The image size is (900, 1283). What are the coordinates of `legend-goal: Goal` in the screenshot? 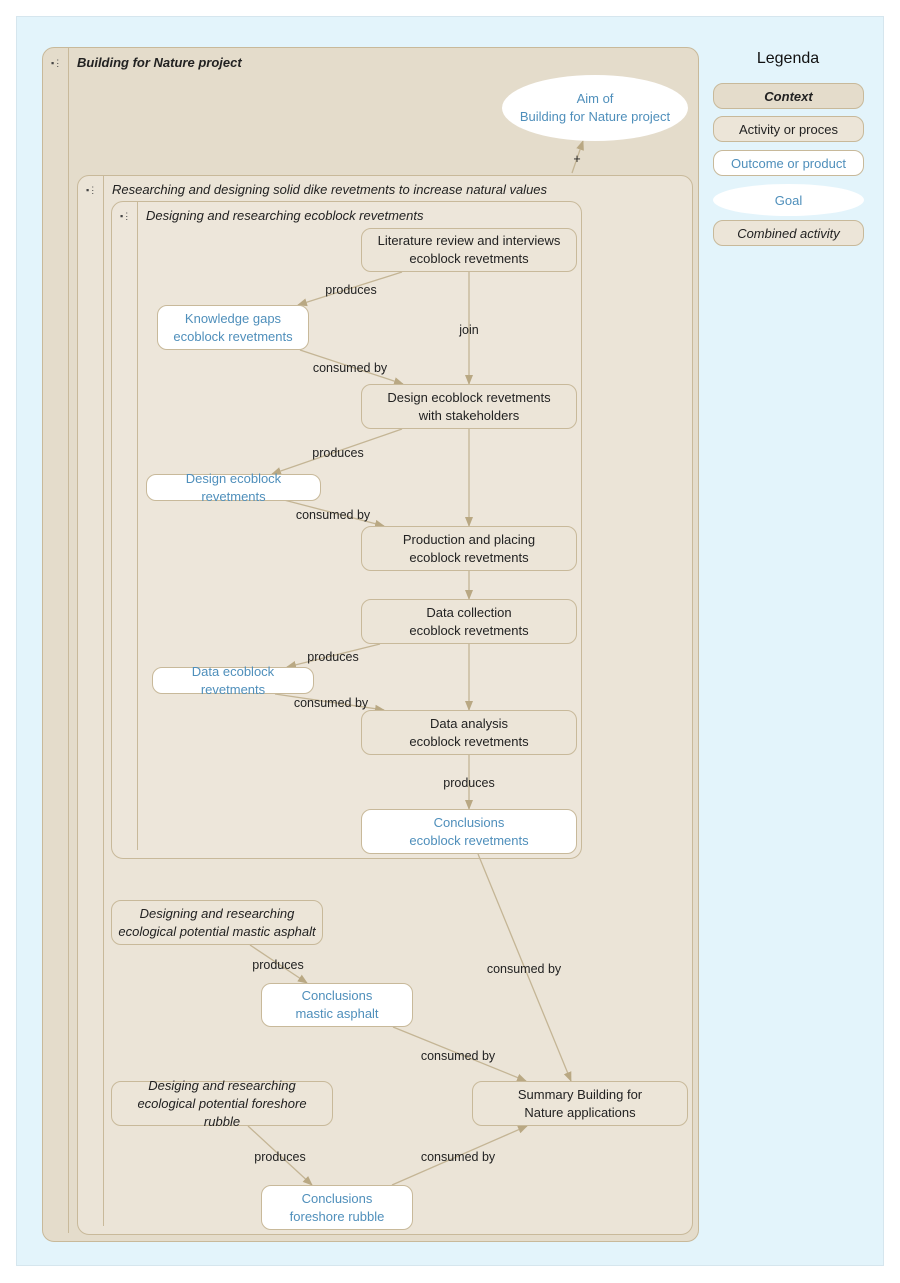 It's located at (788, 200).